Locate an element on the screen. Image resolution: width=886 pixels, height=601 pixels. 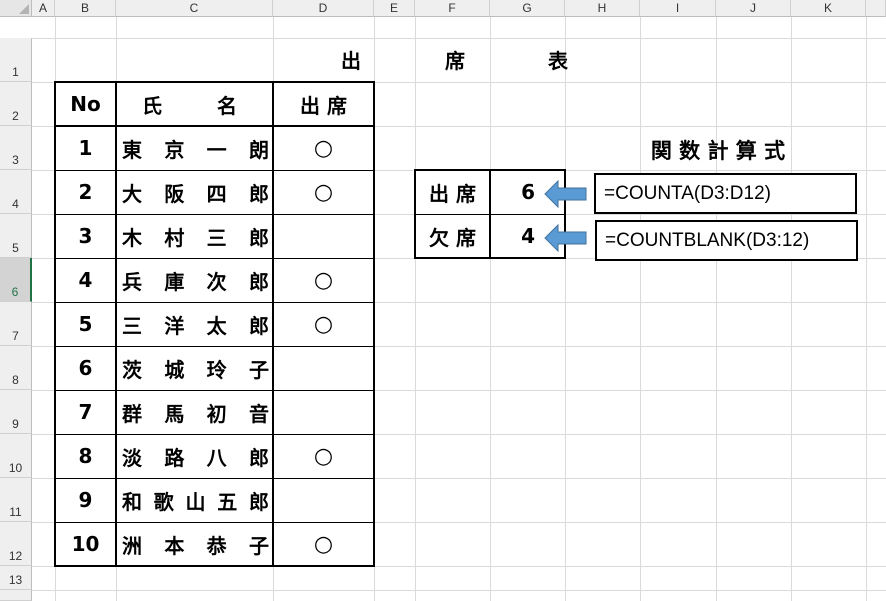
name-char: 八 is located at coordinates (216, 457).